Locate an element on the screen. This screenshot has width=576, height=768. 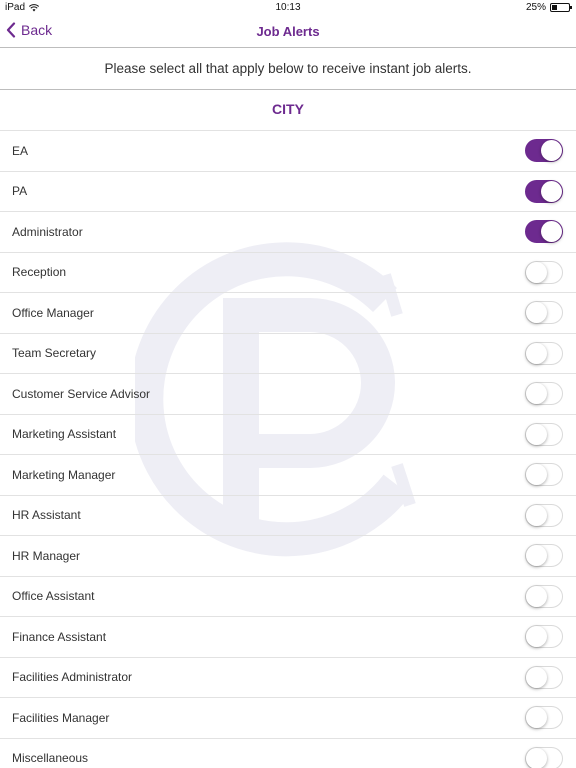
list-item: HR Manager is located at coordinates (288, 556).